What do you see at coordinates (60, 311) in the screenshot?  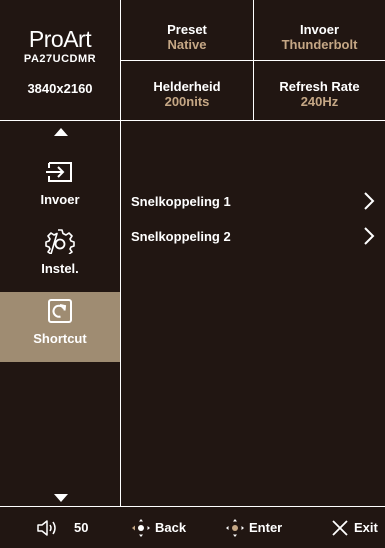 I see `shortcut-icon` at bounding box center [60, 311].